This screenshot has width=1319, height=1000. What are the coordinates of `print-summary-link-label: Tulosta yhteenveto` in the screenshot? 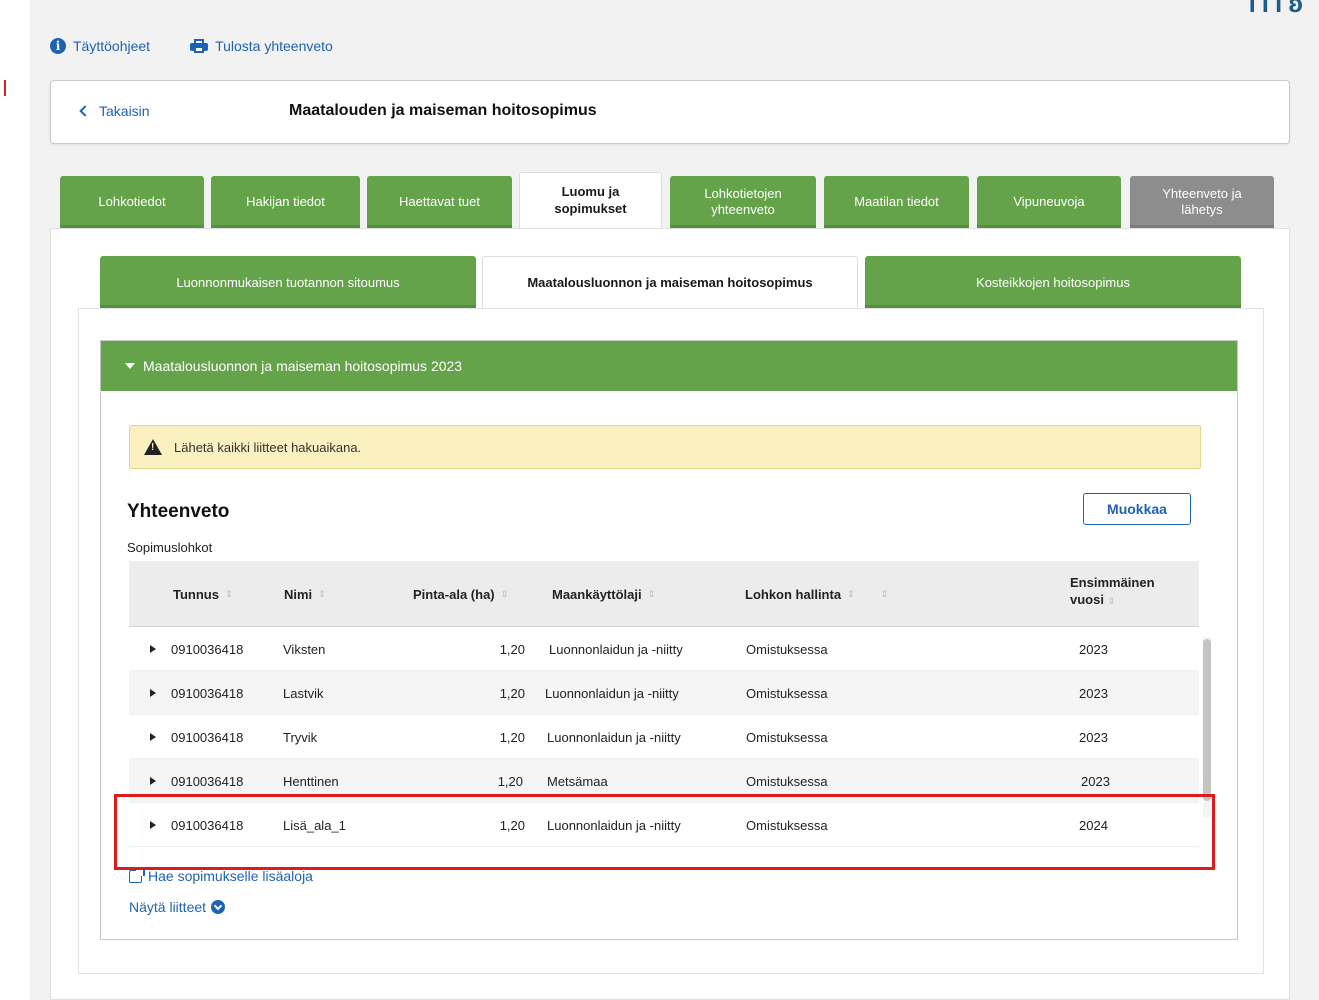 It's located at (274, 46).